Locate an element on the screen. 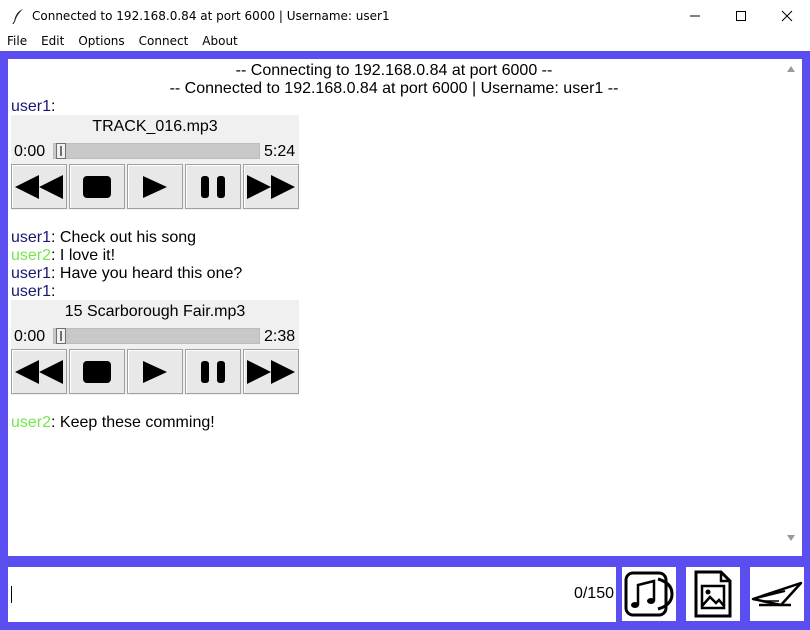 Image resolution: width=810 pixels, height=630 pixels. menu-about: About is located at coordinates (219, 41).